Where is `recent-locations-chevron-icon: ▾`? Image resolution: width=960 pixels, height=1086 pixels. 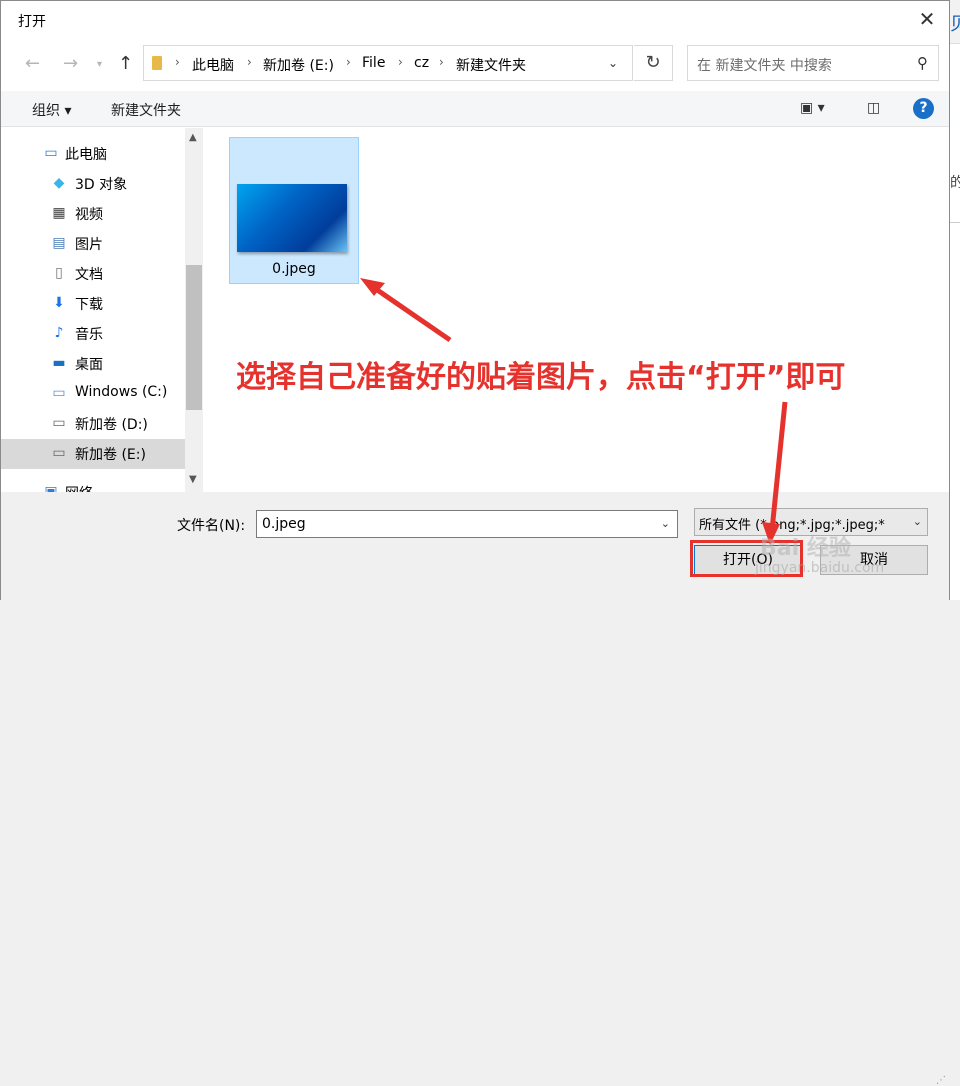
recent-locations-chevron-icon: ▾ is located at coordinates (99, 64).